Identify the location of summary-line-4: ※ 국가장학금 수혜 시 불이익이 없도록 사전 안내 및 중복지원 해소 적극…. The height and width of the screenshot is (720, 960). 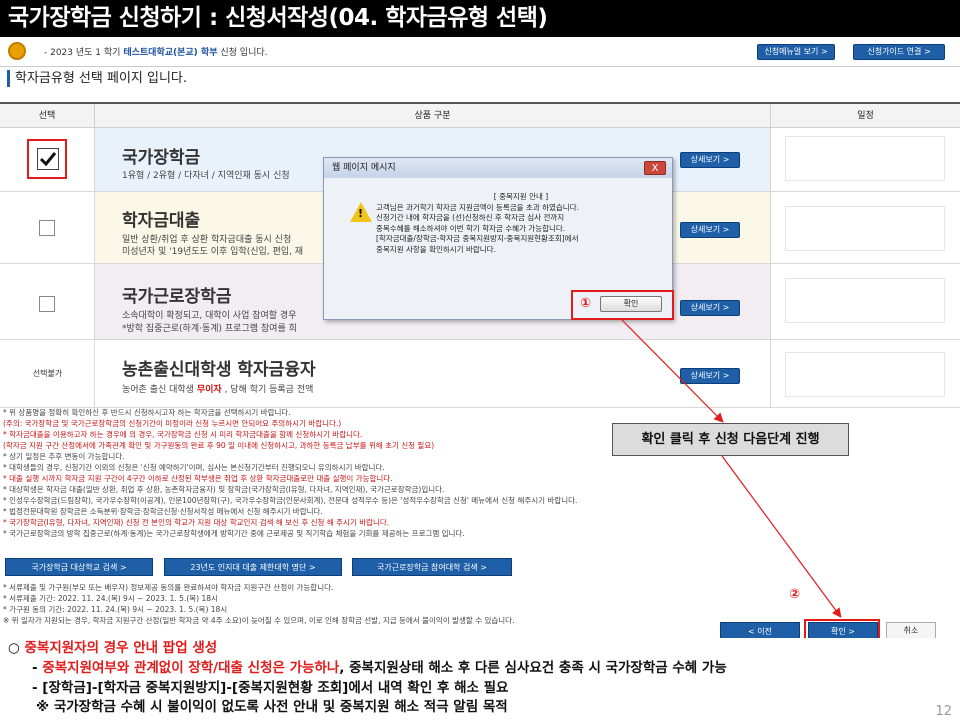
(272, 707).